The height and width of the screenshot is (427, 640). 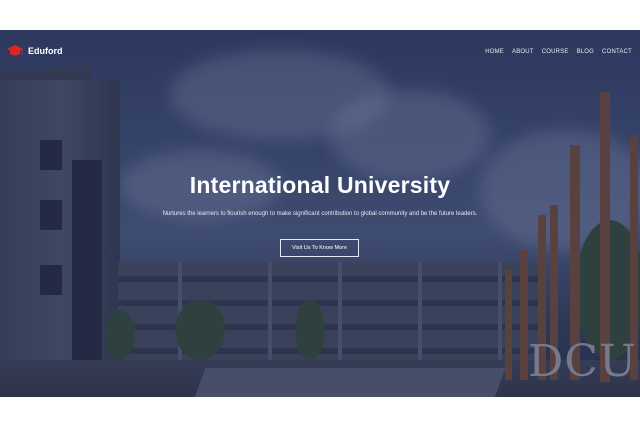 I want to click on visit-us-button: Visit Us To Know More, so click(x=319, y=248).